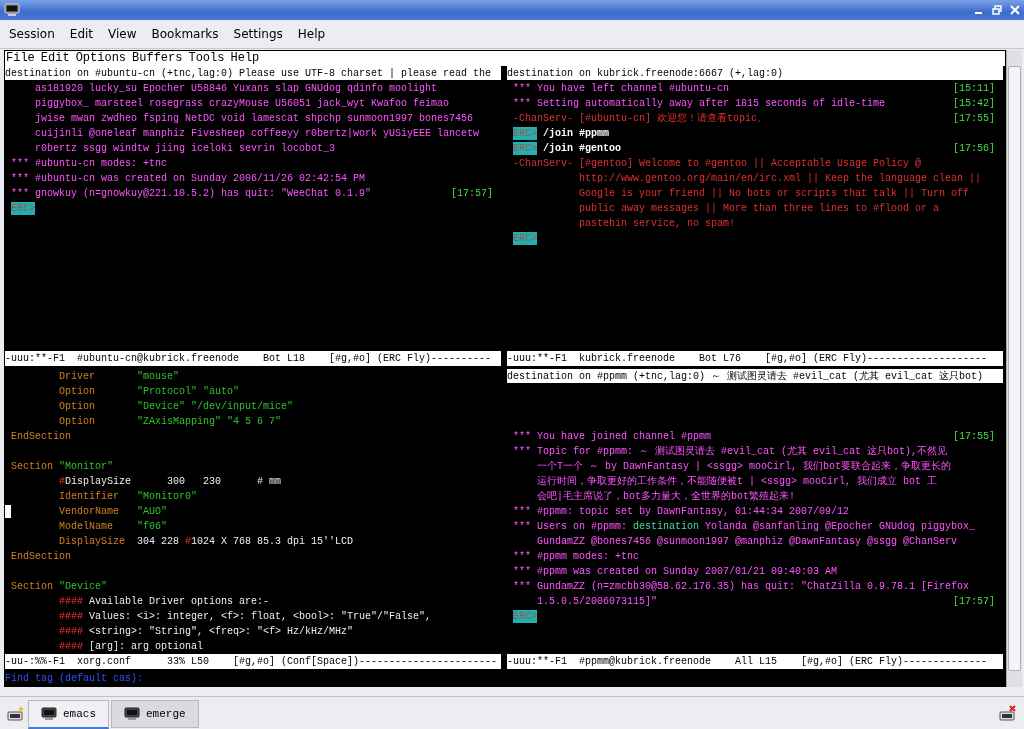 This screenshot has height=729, width=1024. Describe the element at coordinates (149, 391) in the screenshot. I see `code-line: Option "Protocol" "auto"` at that location.